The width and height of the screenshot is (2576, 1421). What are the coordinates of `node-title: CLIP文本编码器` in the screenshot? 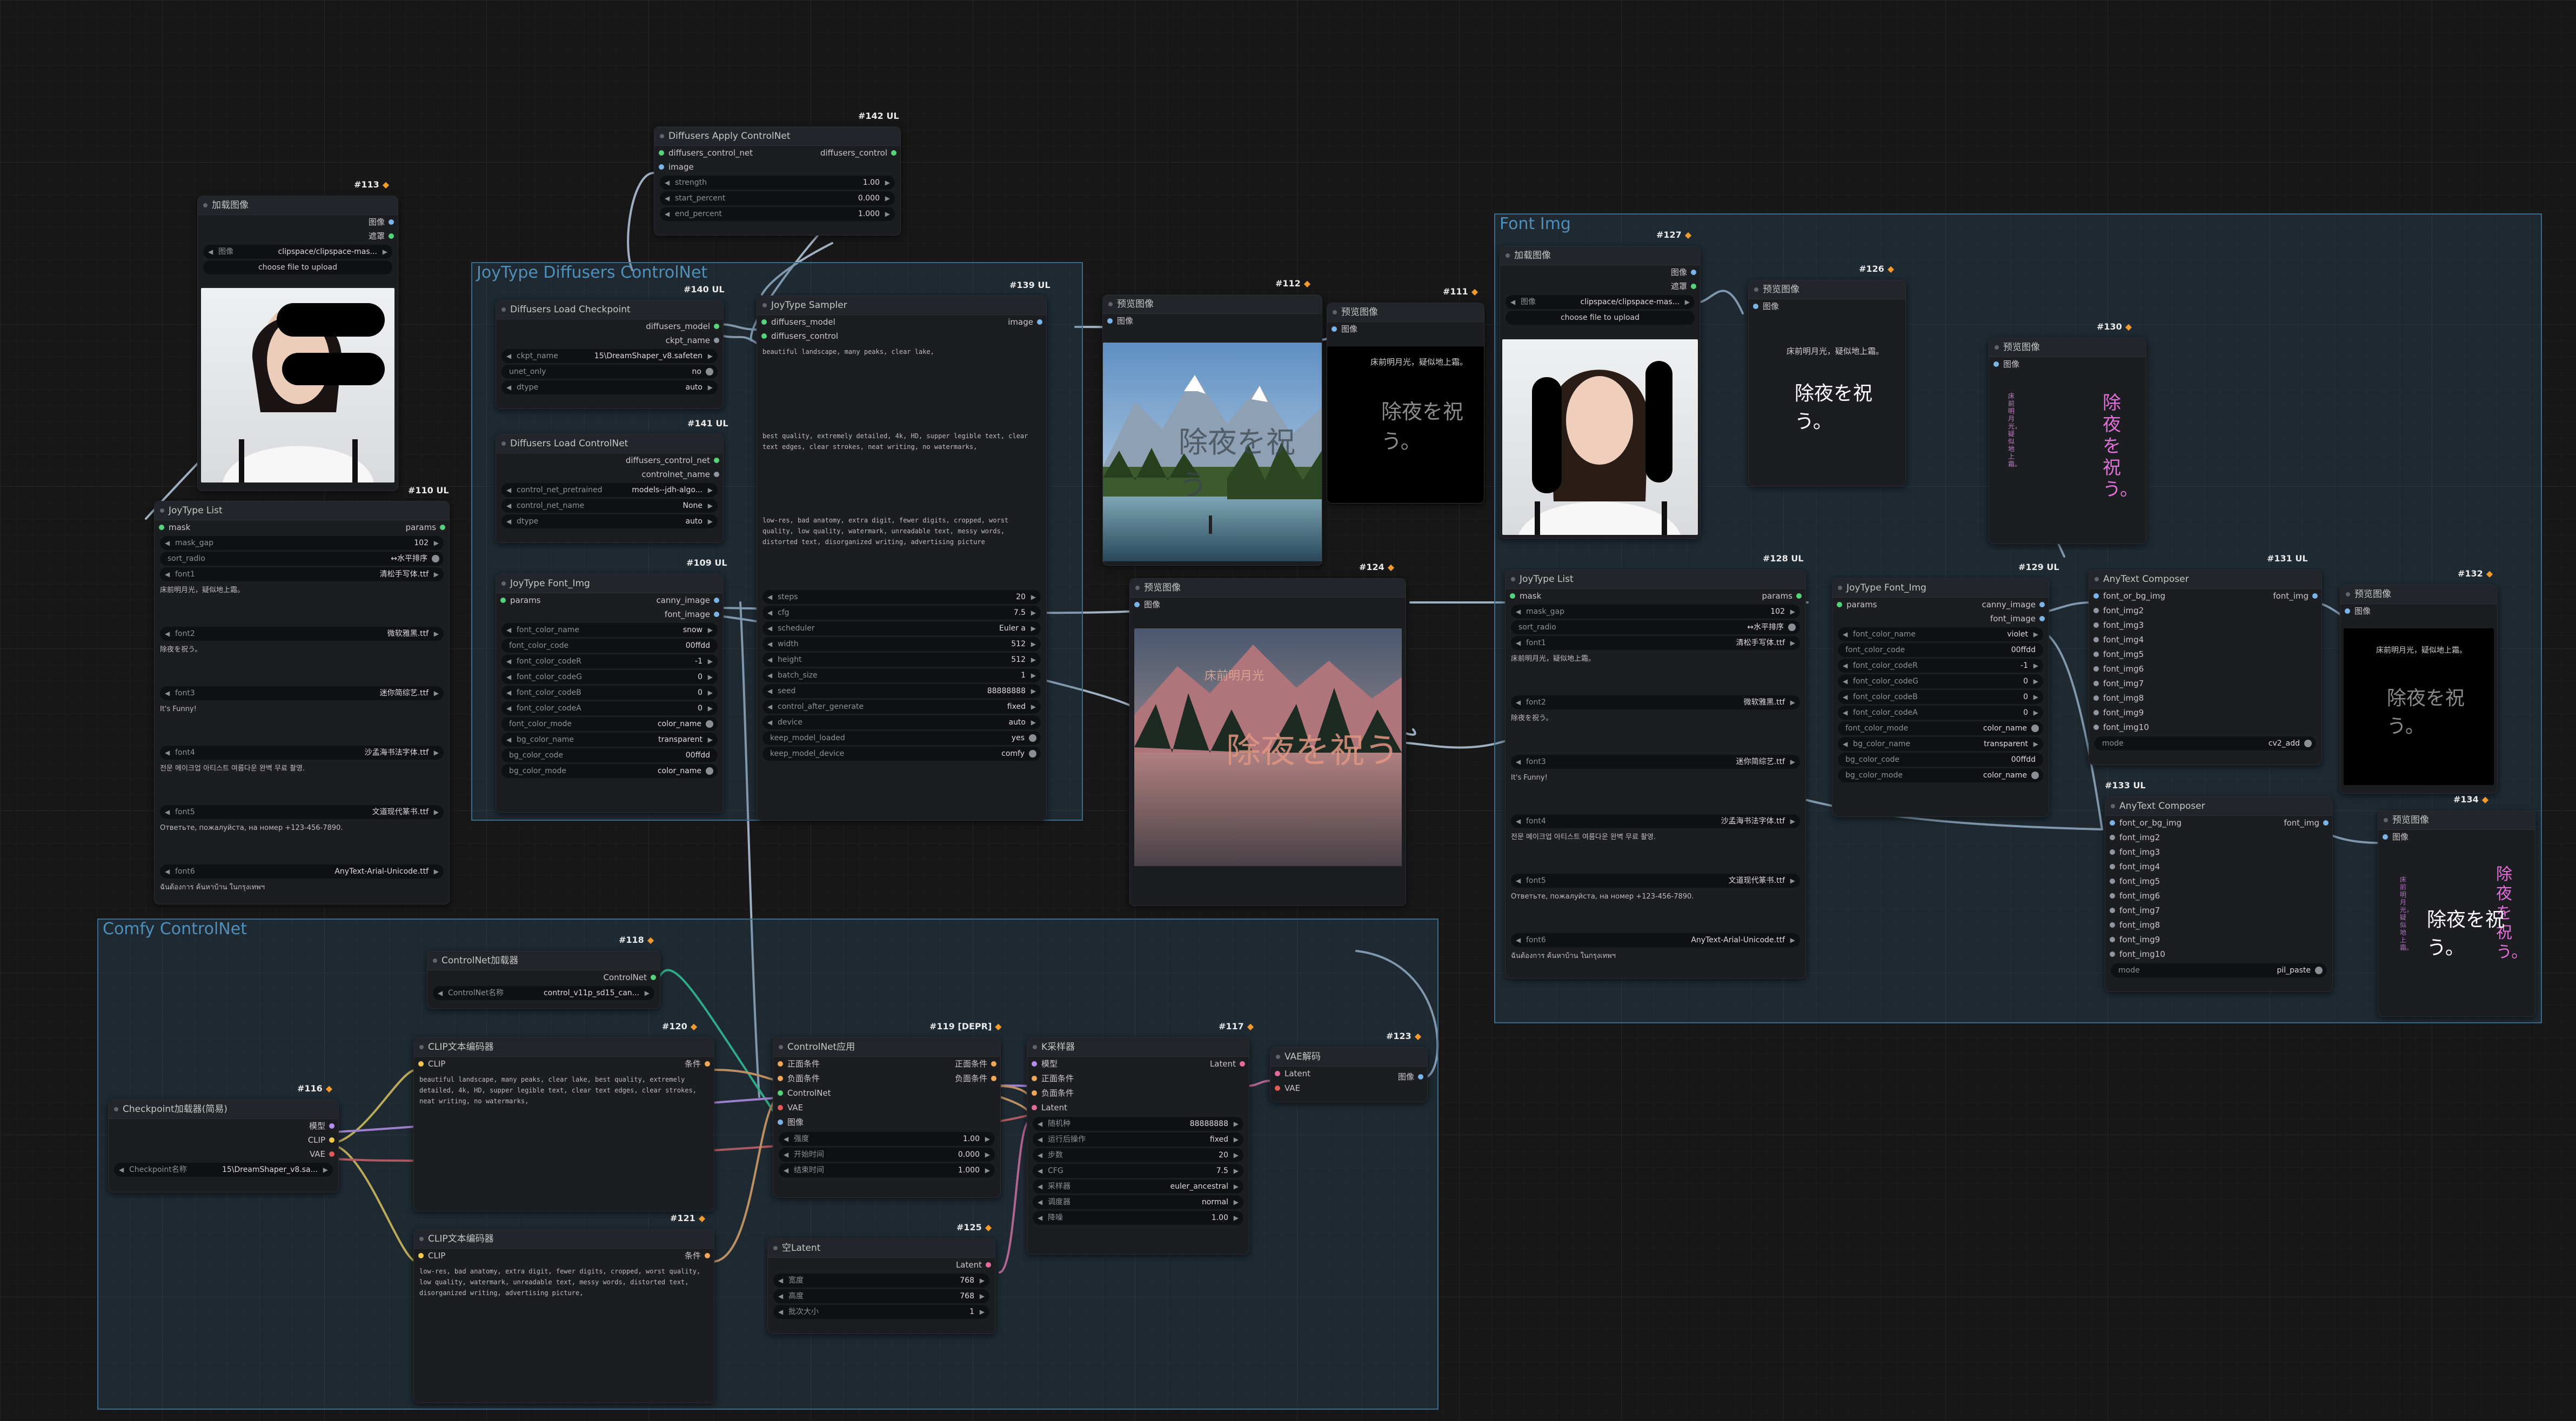 It's located at (564, 1240).